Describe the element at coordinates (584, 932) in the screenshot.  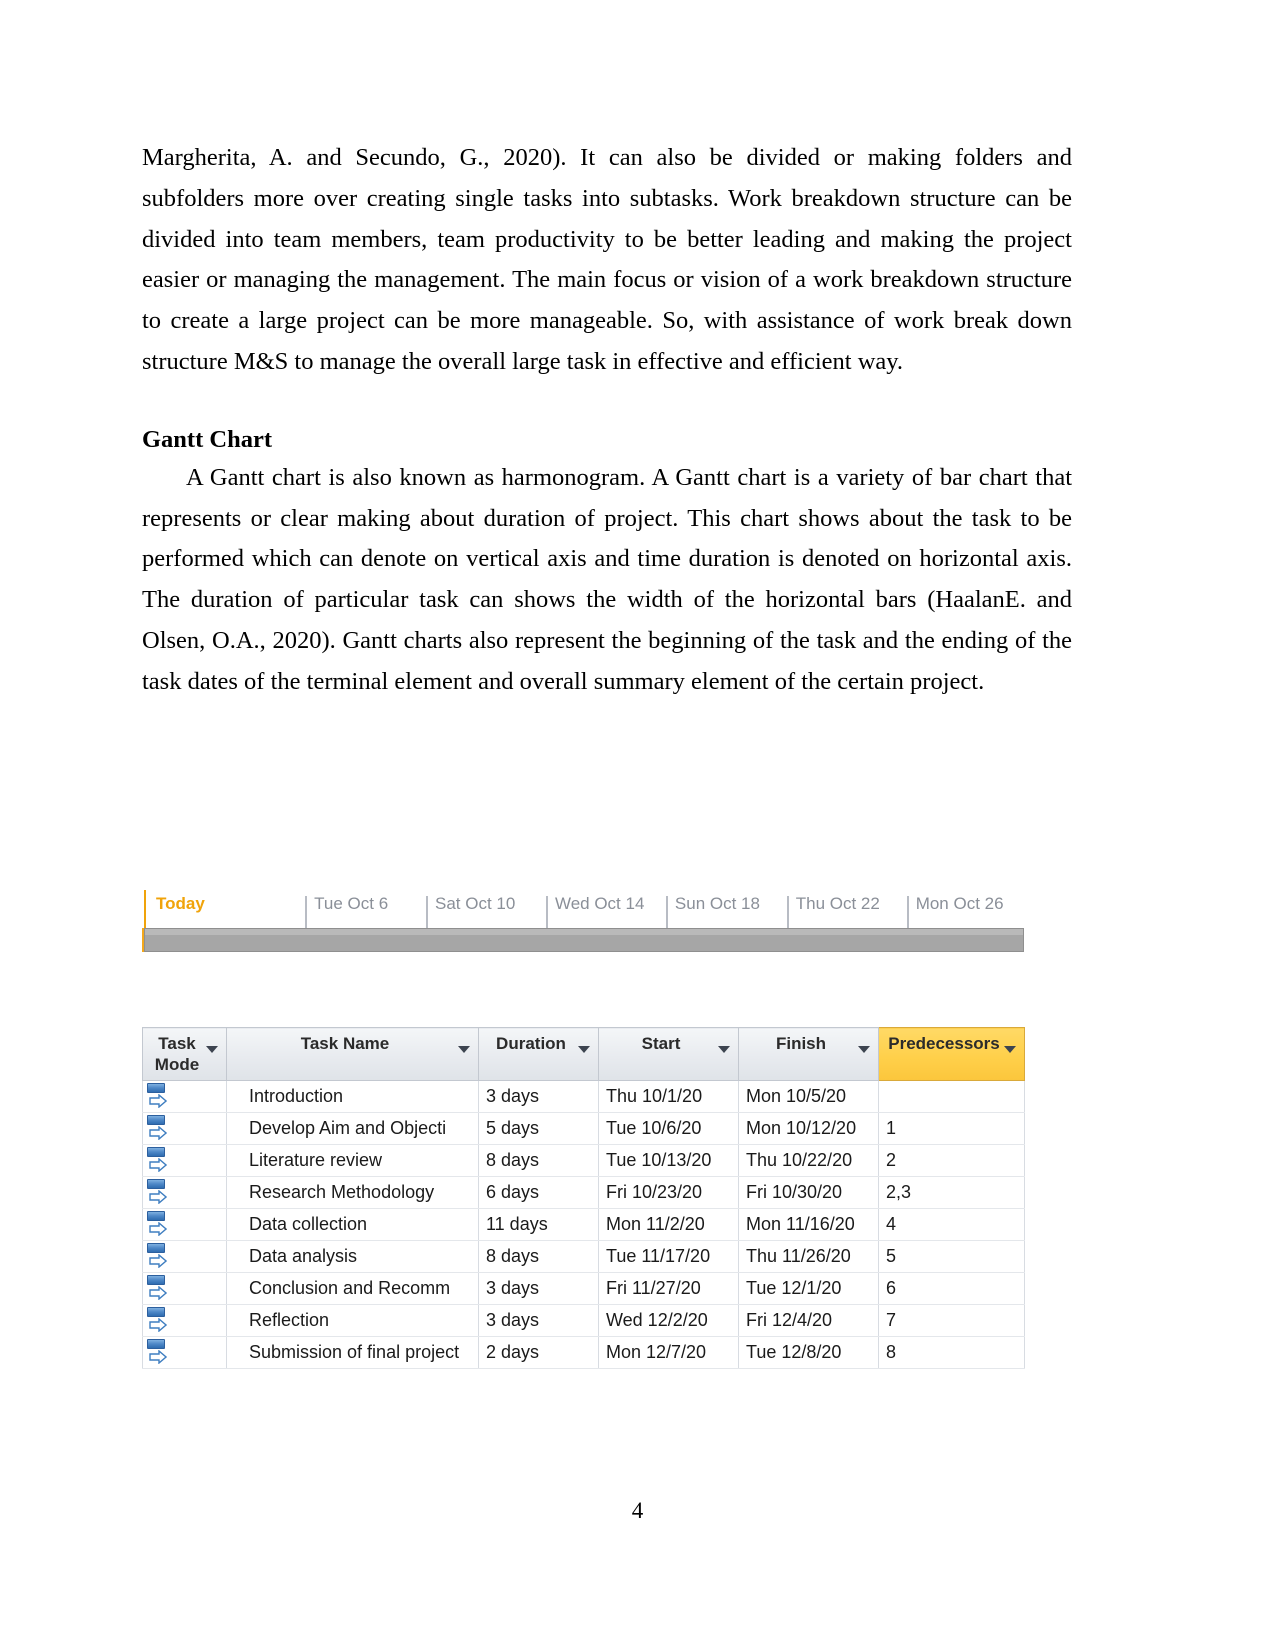
I see `timeline-bar-highlight` at that location.